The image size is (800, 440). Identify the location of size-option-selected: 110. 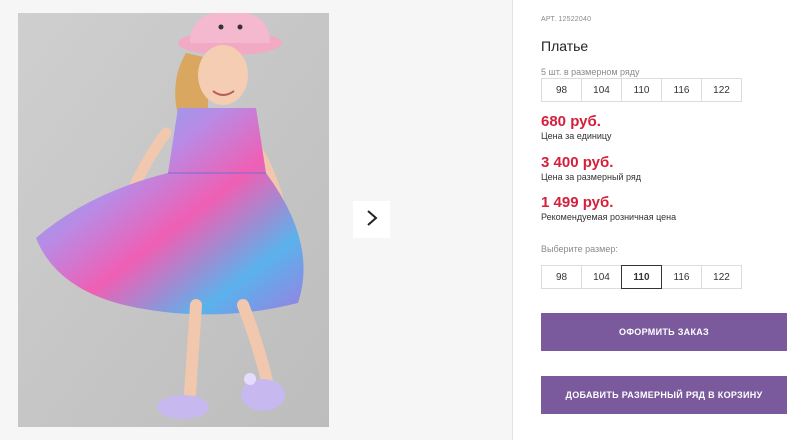
(641, 277).